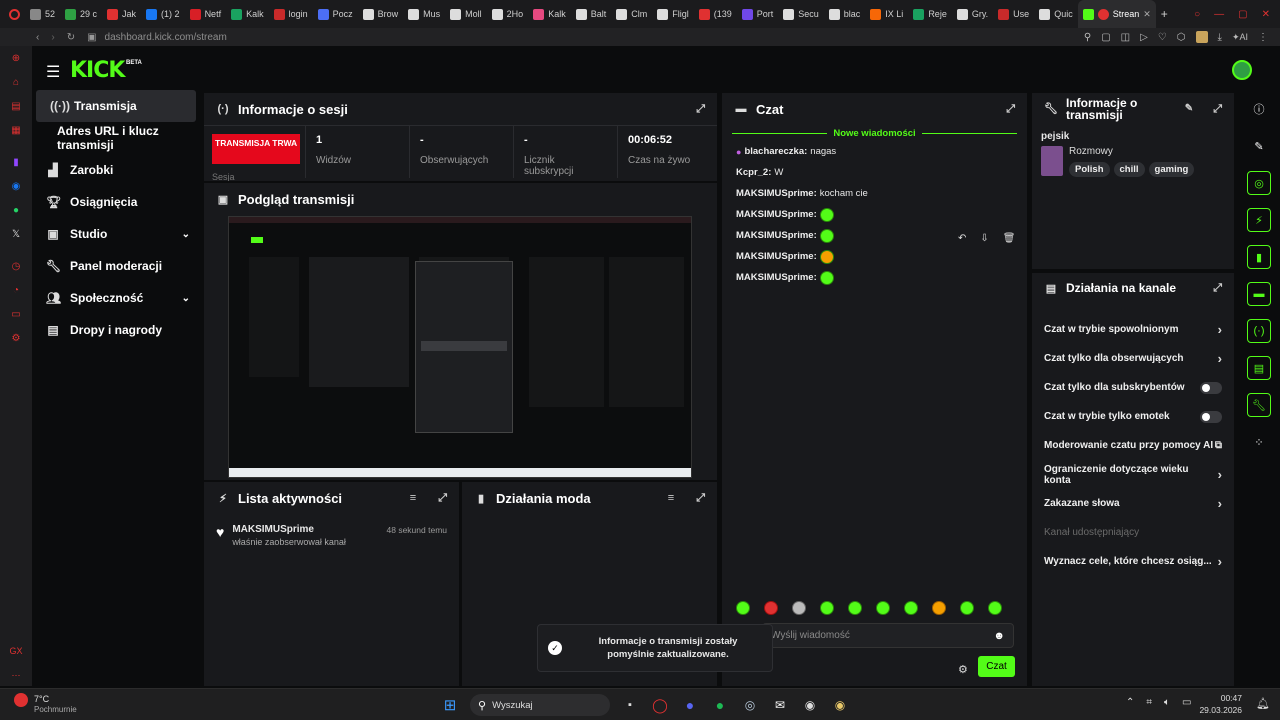 Image resolution: width=1280 pixels, height=720 pixels. I want to click on play-icon: ▷, so click(1144, 37).